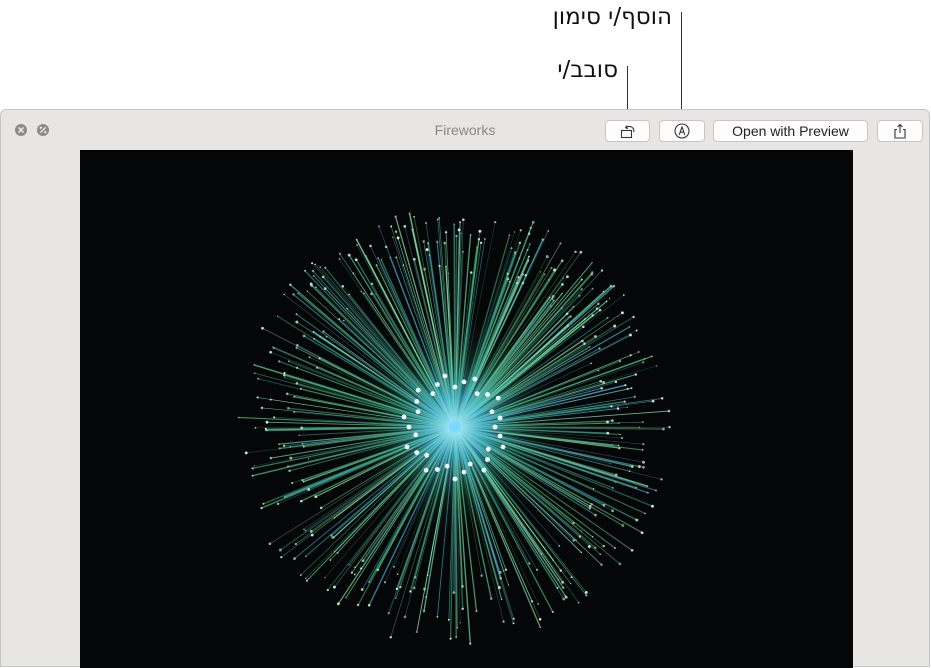 The height and width of the screenshot is (668, 931). I want to click on share-icon, so click(900, 131).